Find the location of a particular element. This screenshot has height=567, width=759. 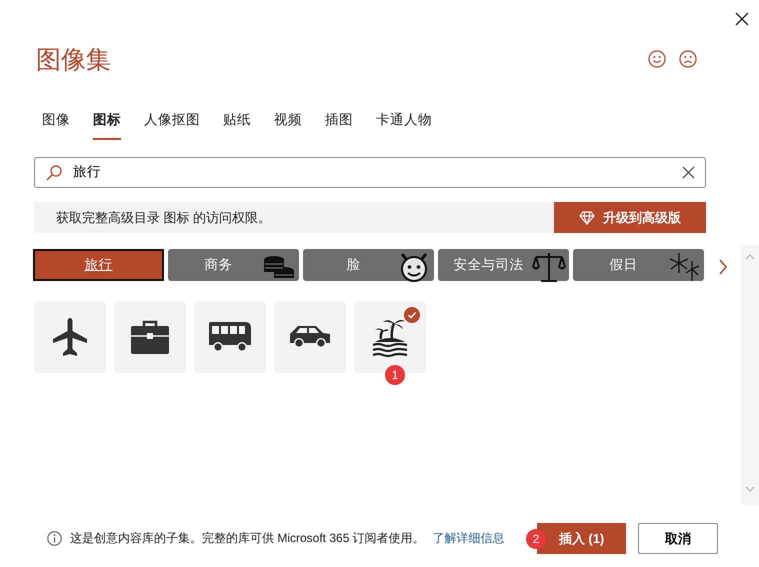

smile-icon is located at coordinates (657, 59).